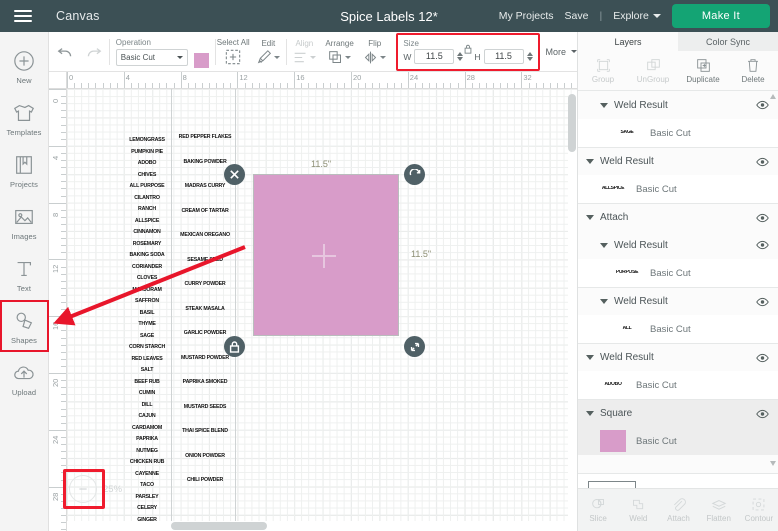 This screenshot has height=531, width=778. What do you see at coordinates (147, 360) in the screenshot?
I see `spice-label: RED LEAVES` at bounding box center [147, 360].